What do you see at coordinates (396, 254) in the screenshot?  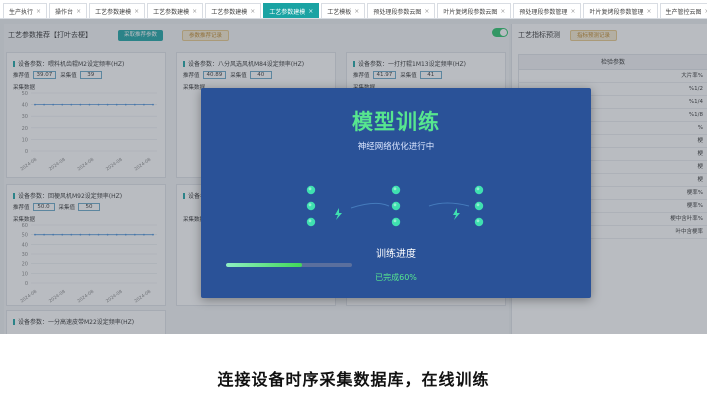 I see `progress-label: 训练进度` at bounding box center [396, 254].